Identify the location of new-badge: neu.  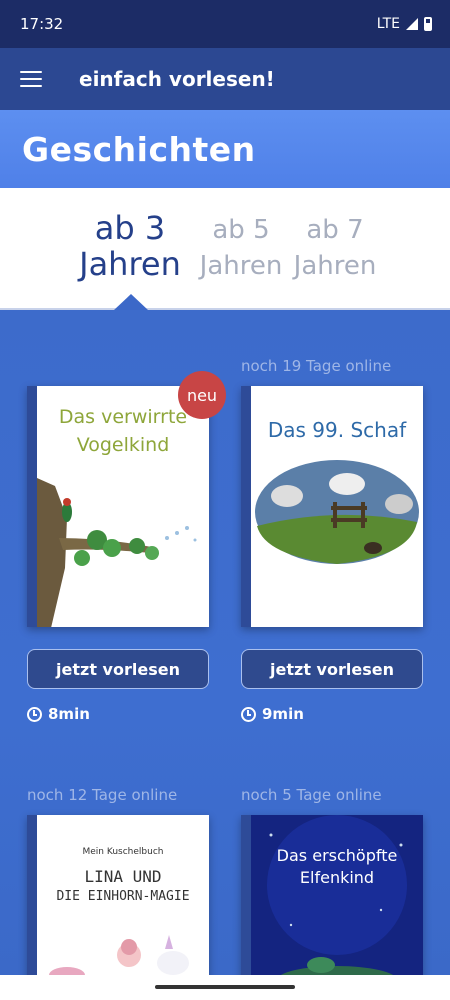
(202, 395).